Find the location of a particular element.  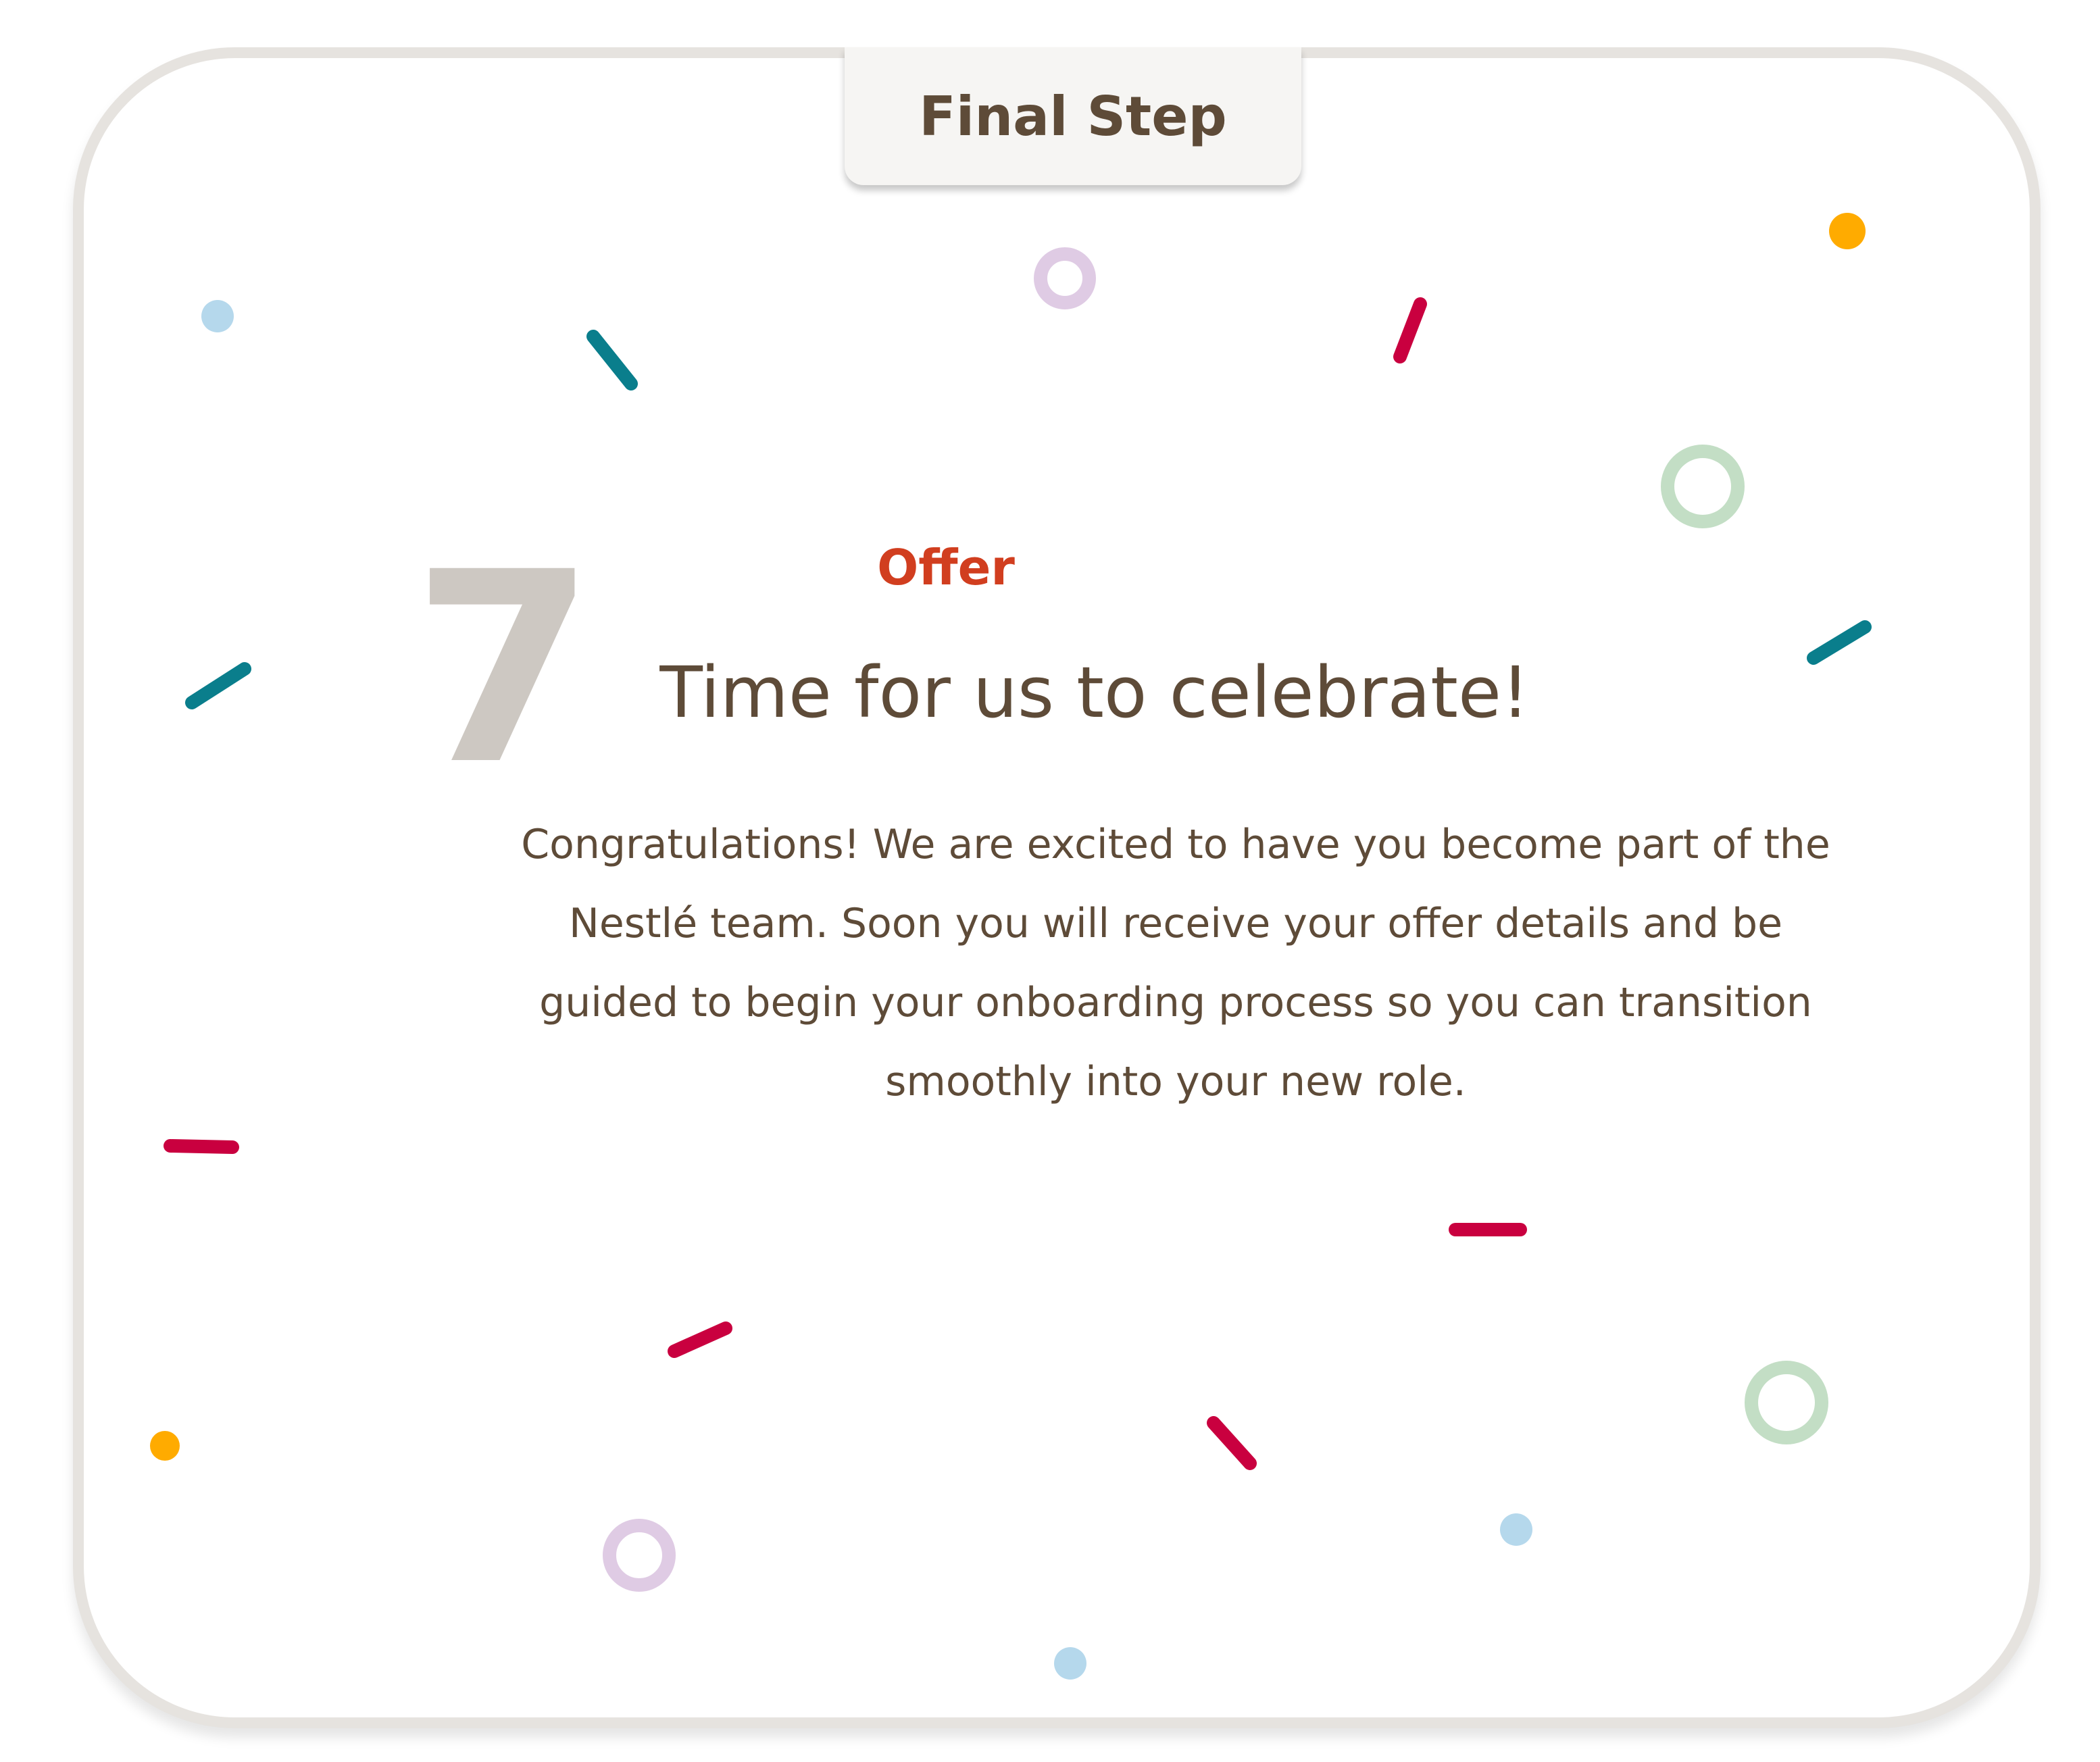

step-tab-label: Final Step is located at coordinates (1073, 116).